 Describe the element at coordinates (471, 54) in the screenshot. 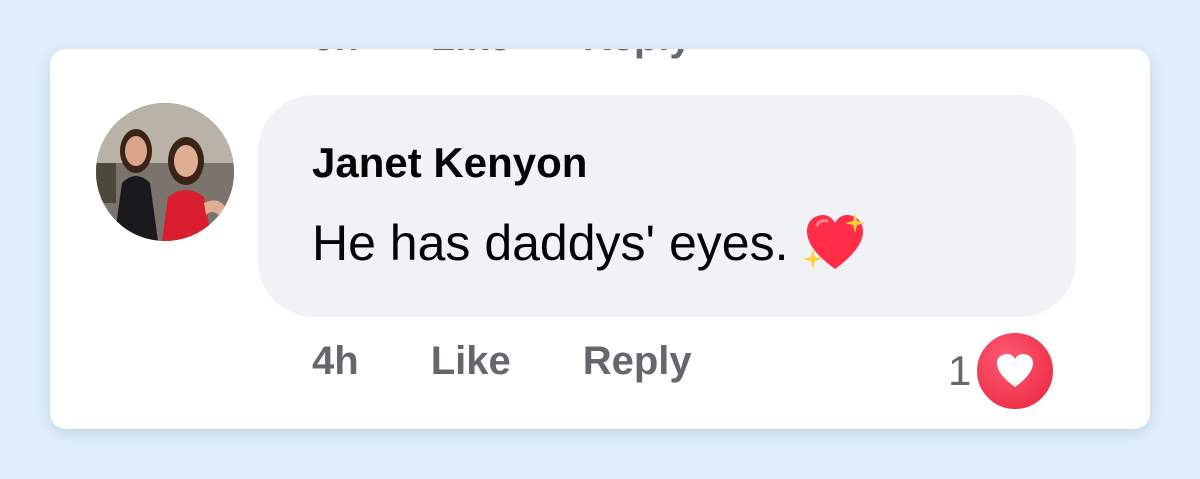

I see `previous-like-button: Like` at that location.